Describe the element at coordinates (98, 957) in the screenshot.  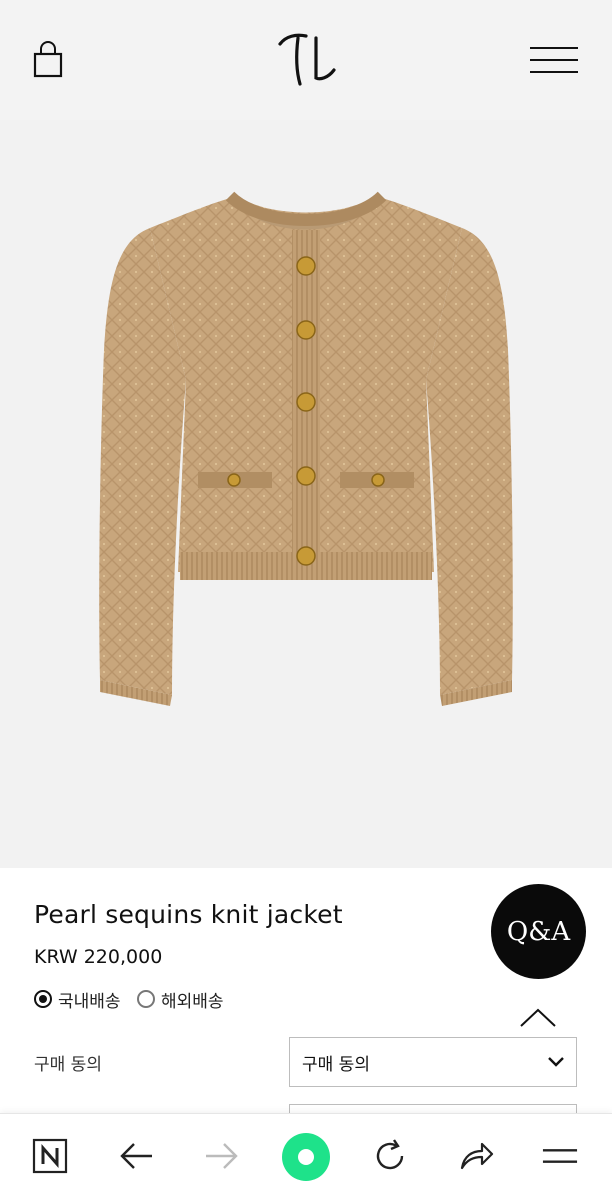
I see `product-price: KRW 220,000` at that location.